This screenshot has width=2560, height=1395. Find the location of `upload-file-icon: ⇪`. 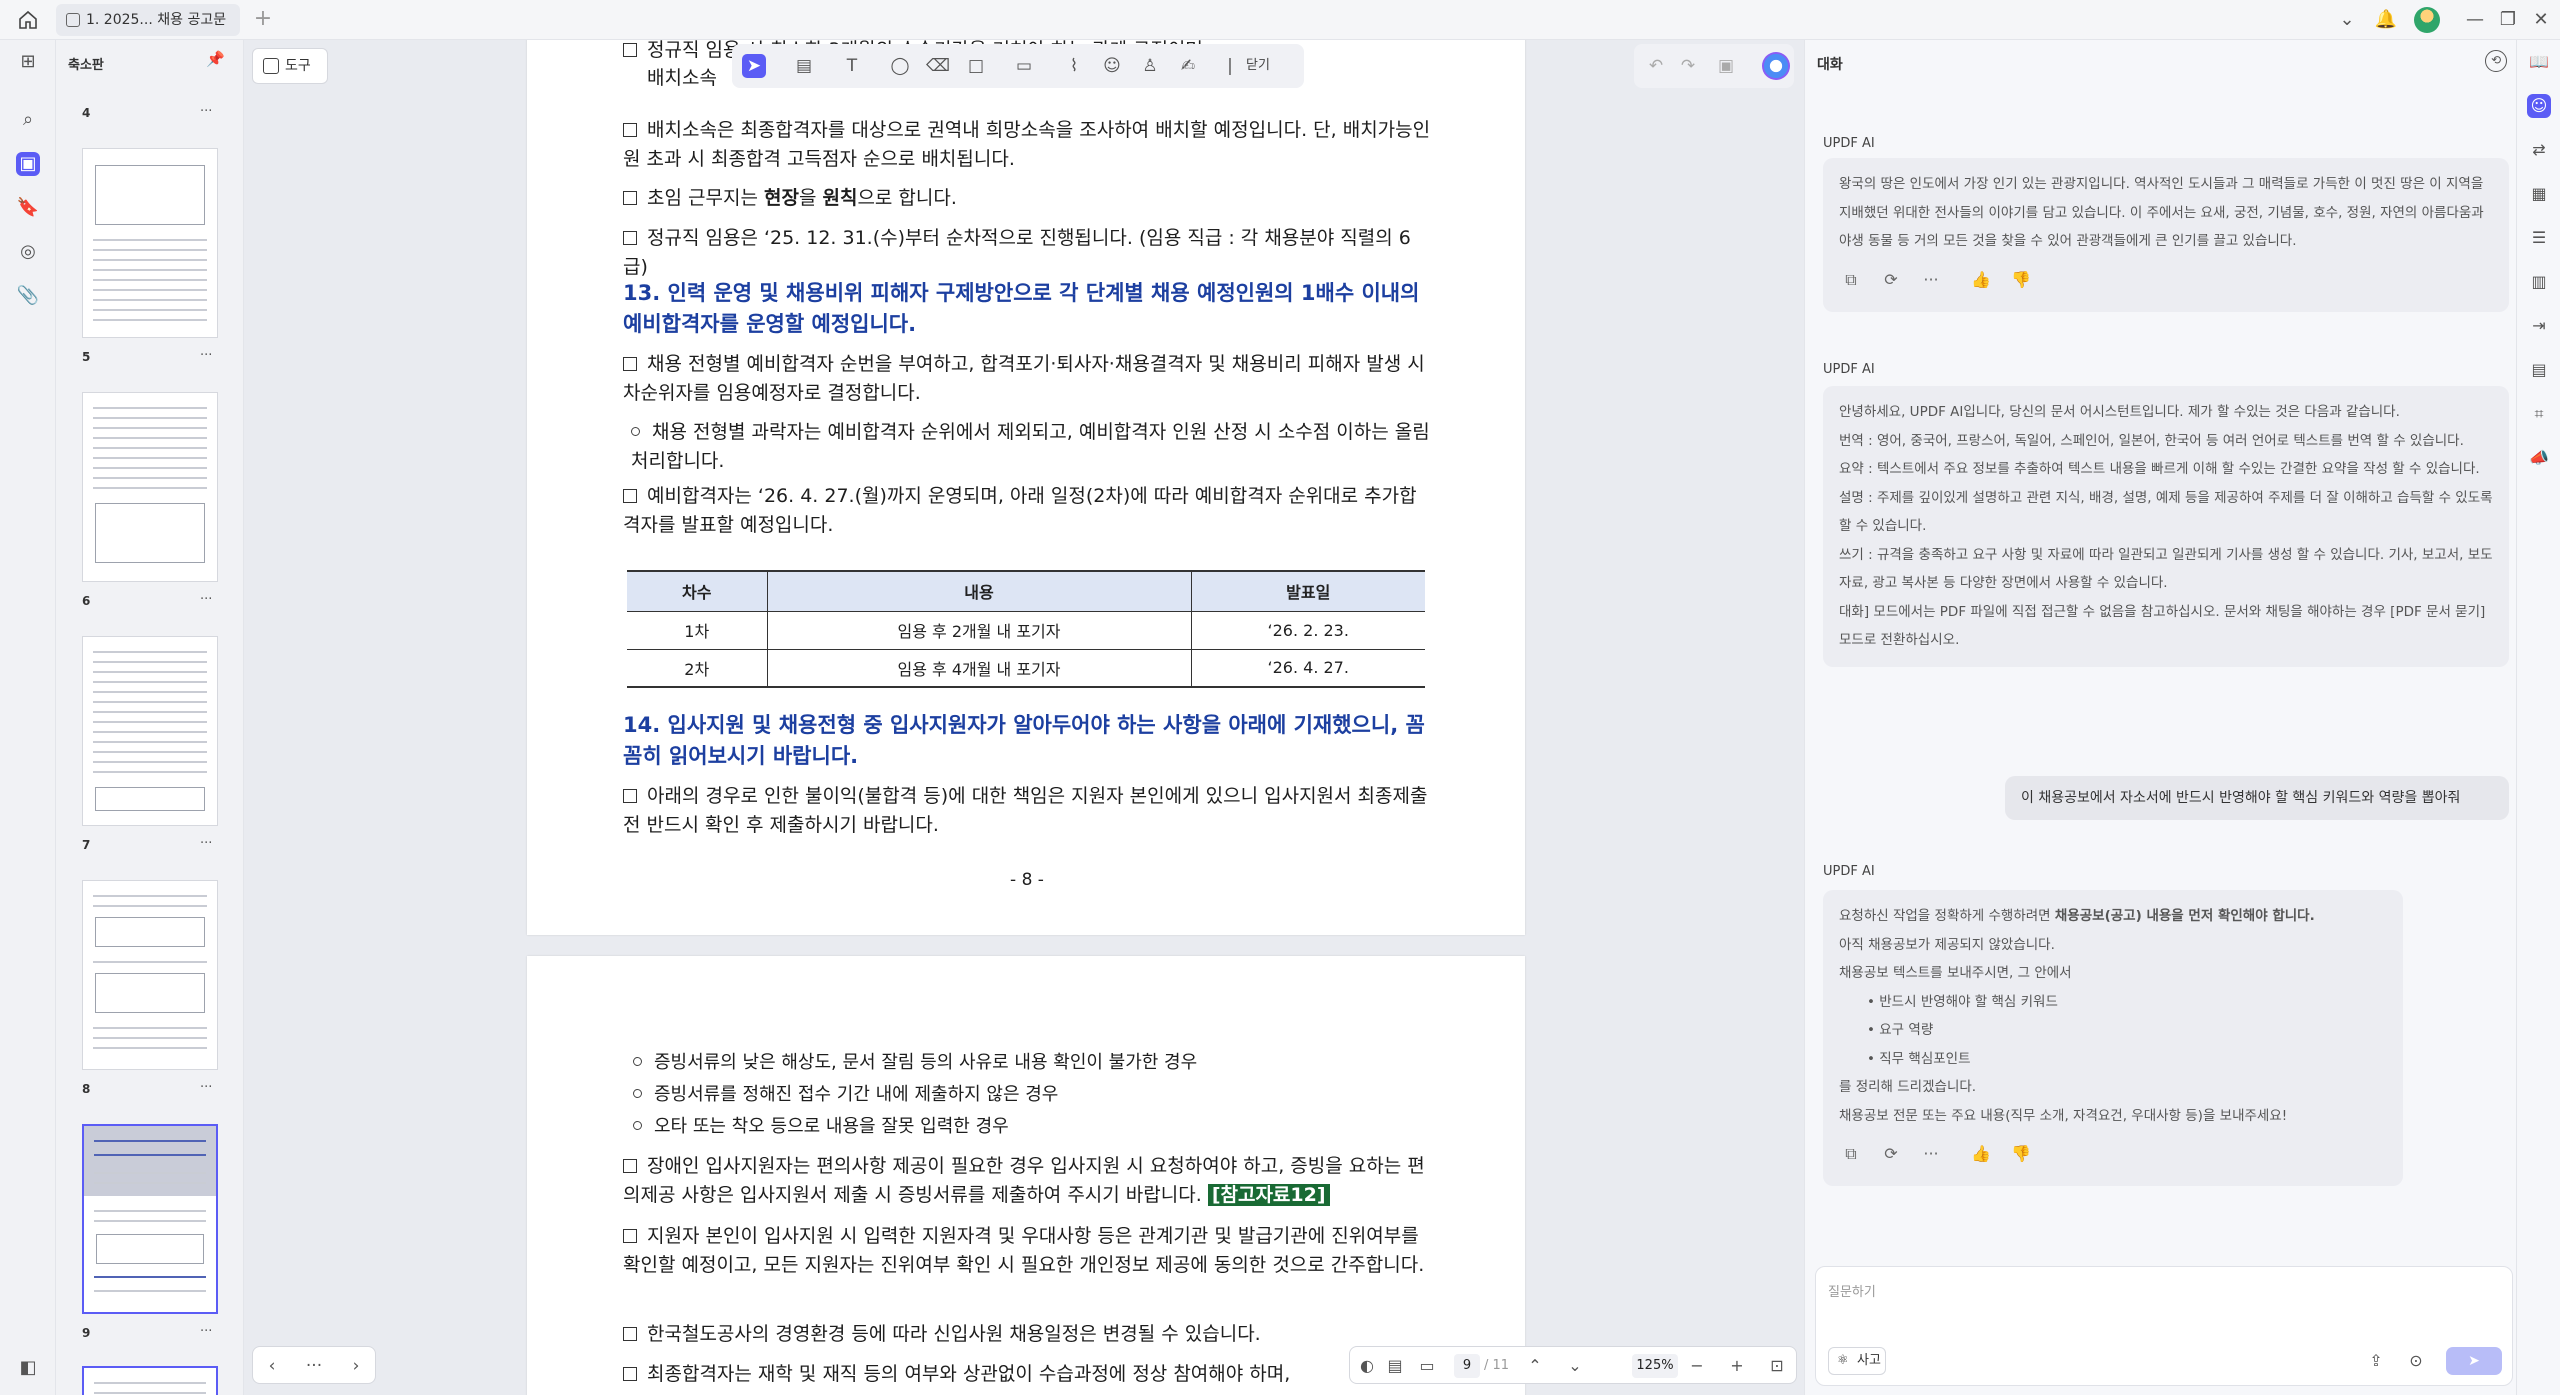

upload-file-icon: ⇪ is located at coordinates (2376, 1361).